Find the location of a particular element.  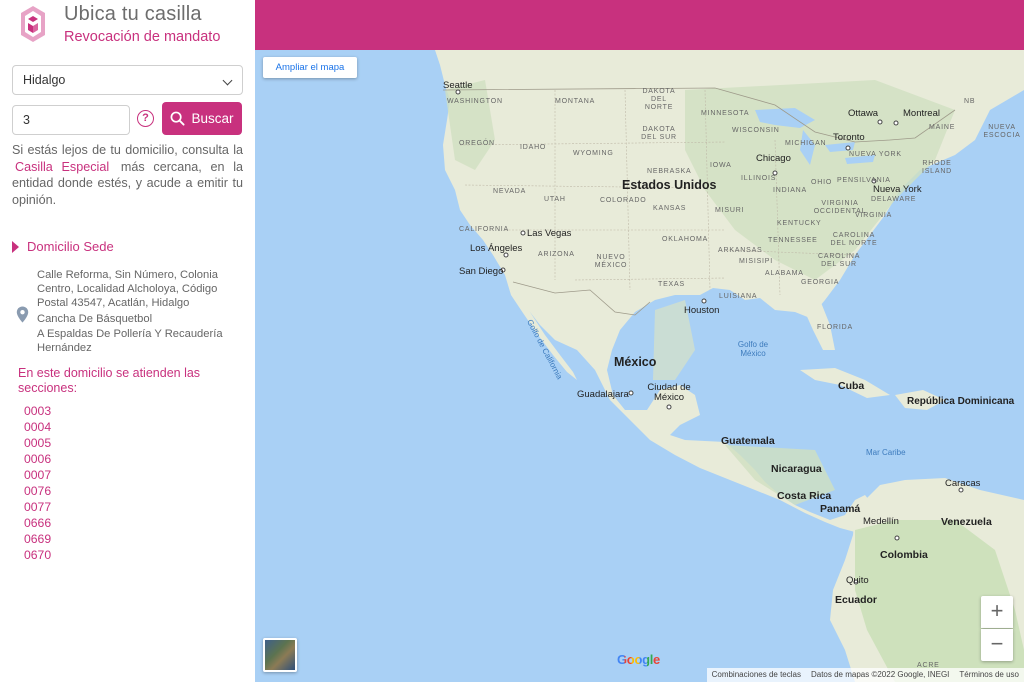

map-state: VIRGINIA is located at coordinates (874, 215).